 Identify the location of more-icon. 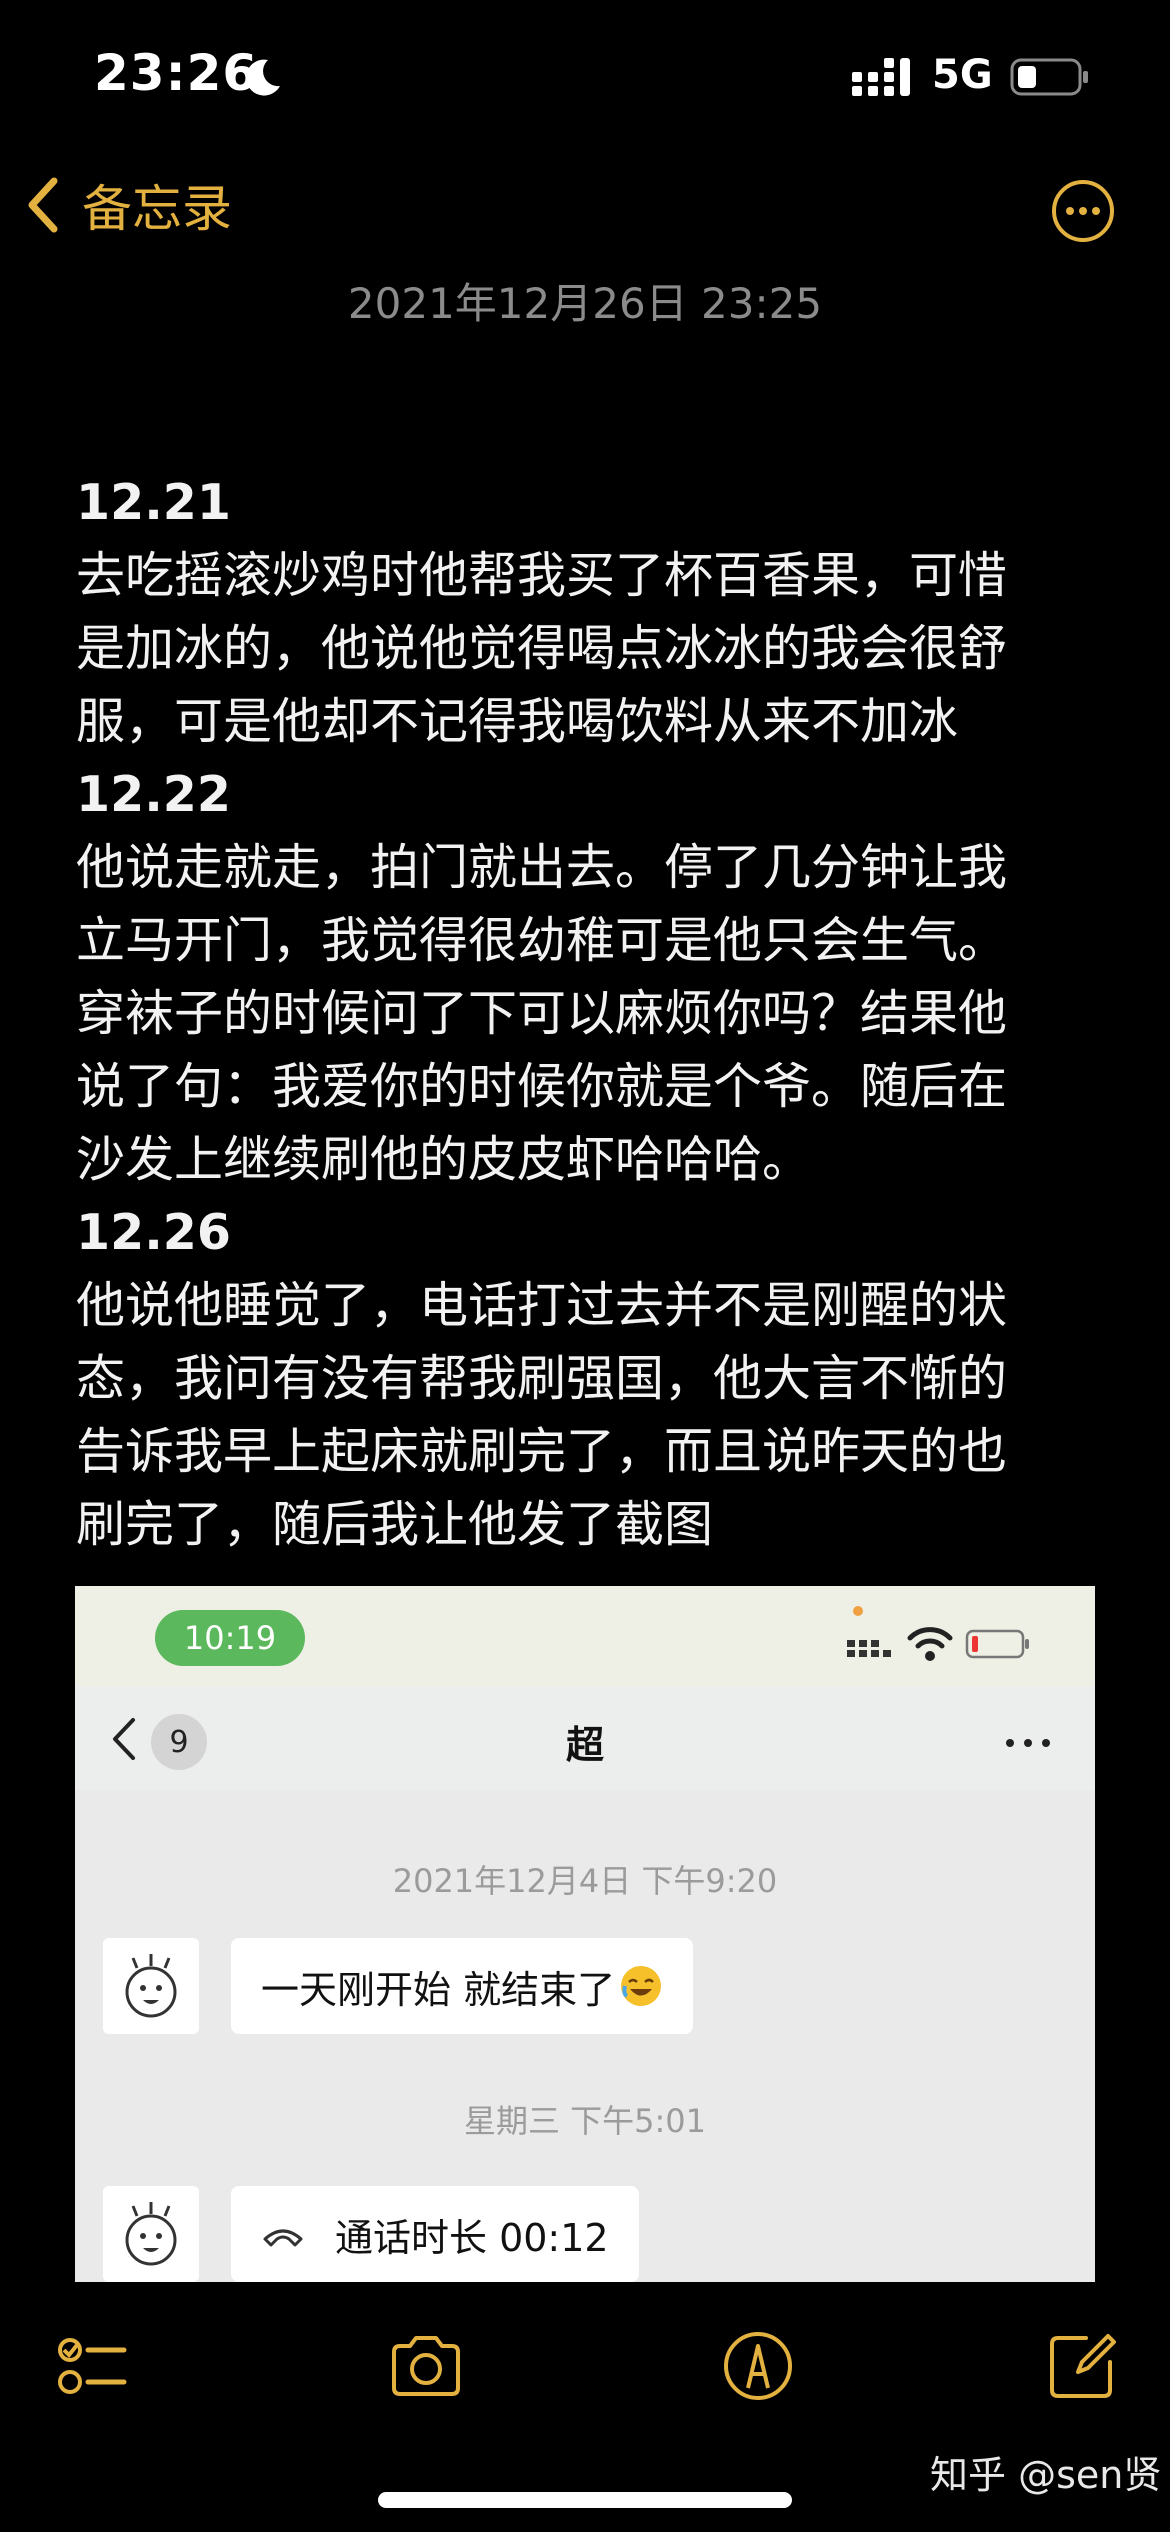
(1028, 1743).